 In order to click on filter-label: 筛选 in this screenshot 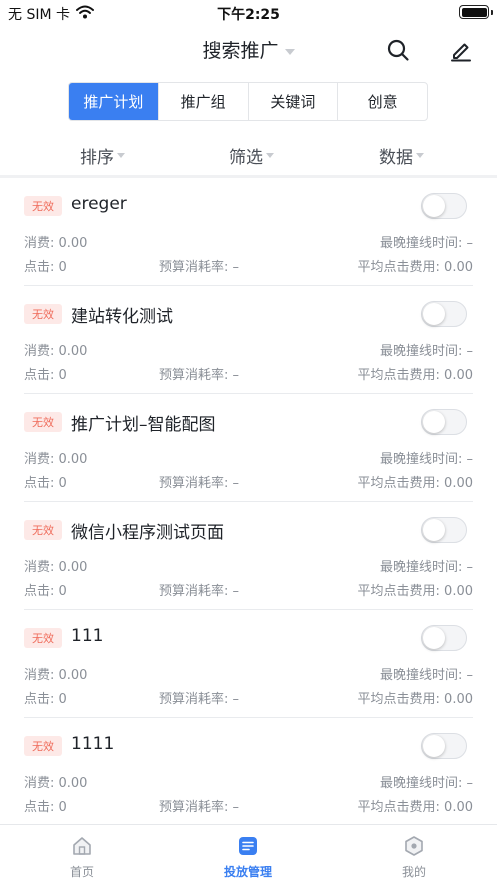, I will do `click(246, 158)`.